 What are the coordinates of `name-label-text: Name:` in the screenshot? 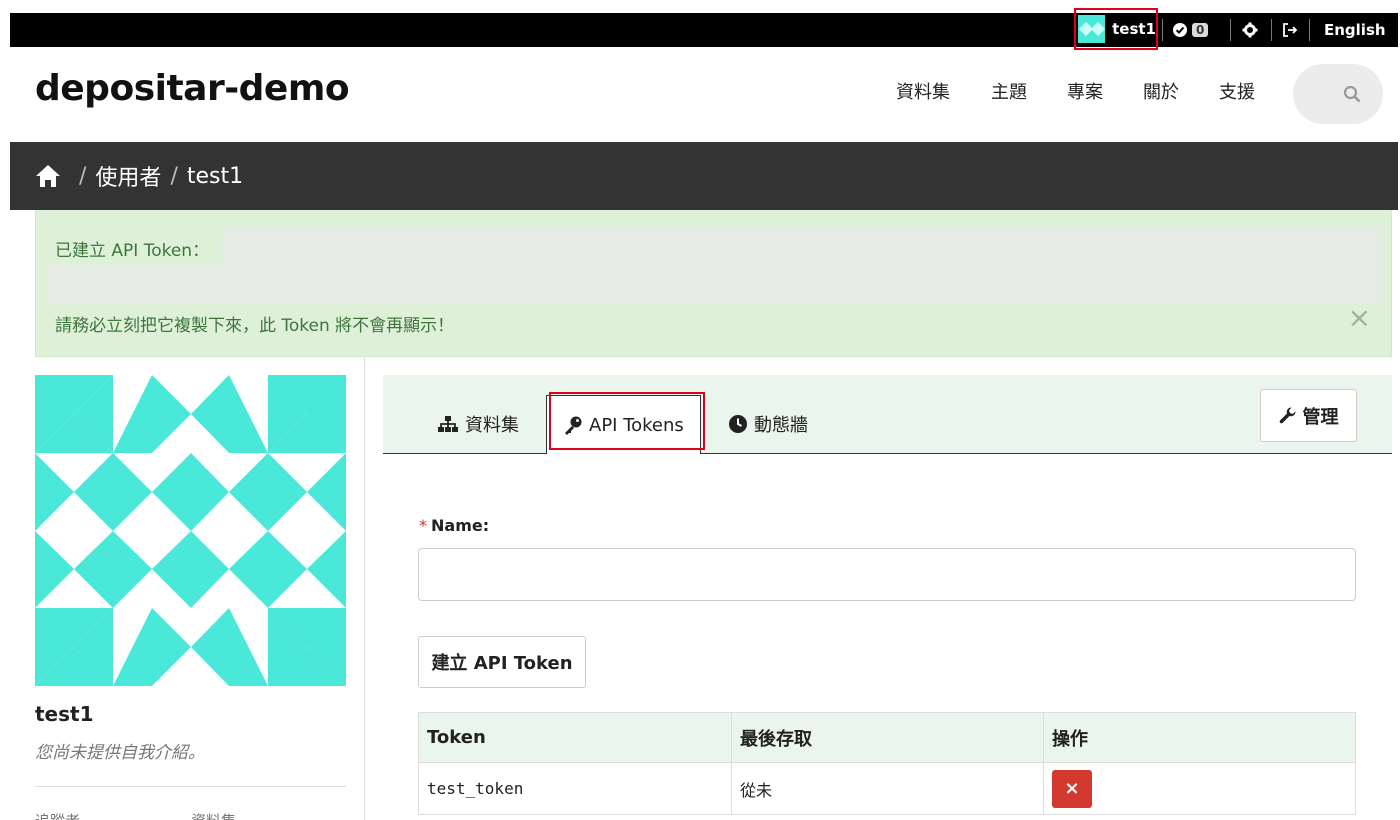 It's located at (460, 525).